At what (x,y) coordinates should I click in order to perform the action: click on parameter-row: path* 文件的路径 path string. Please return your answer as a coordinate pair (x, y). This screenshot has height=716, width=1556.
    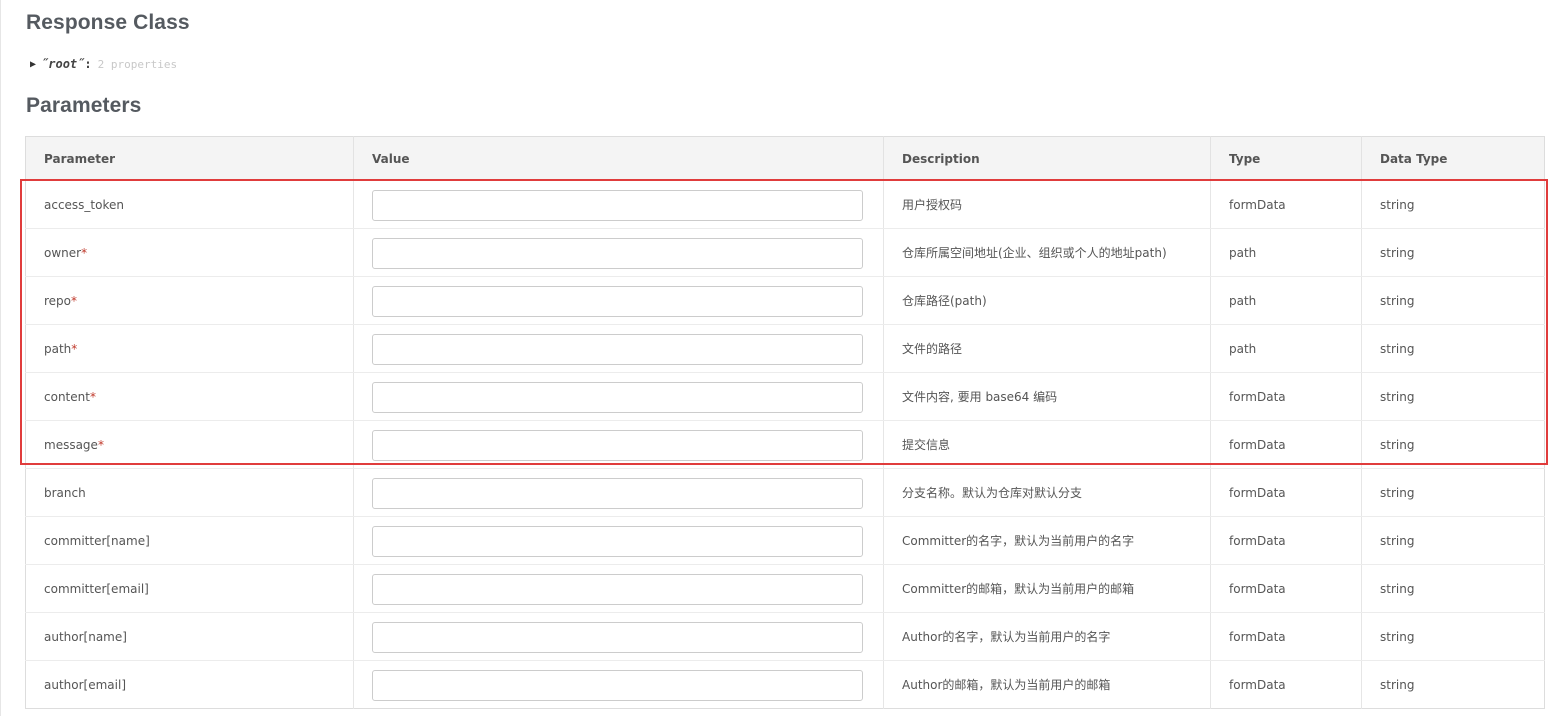
    Looking at the image, I should click on (785, 348).